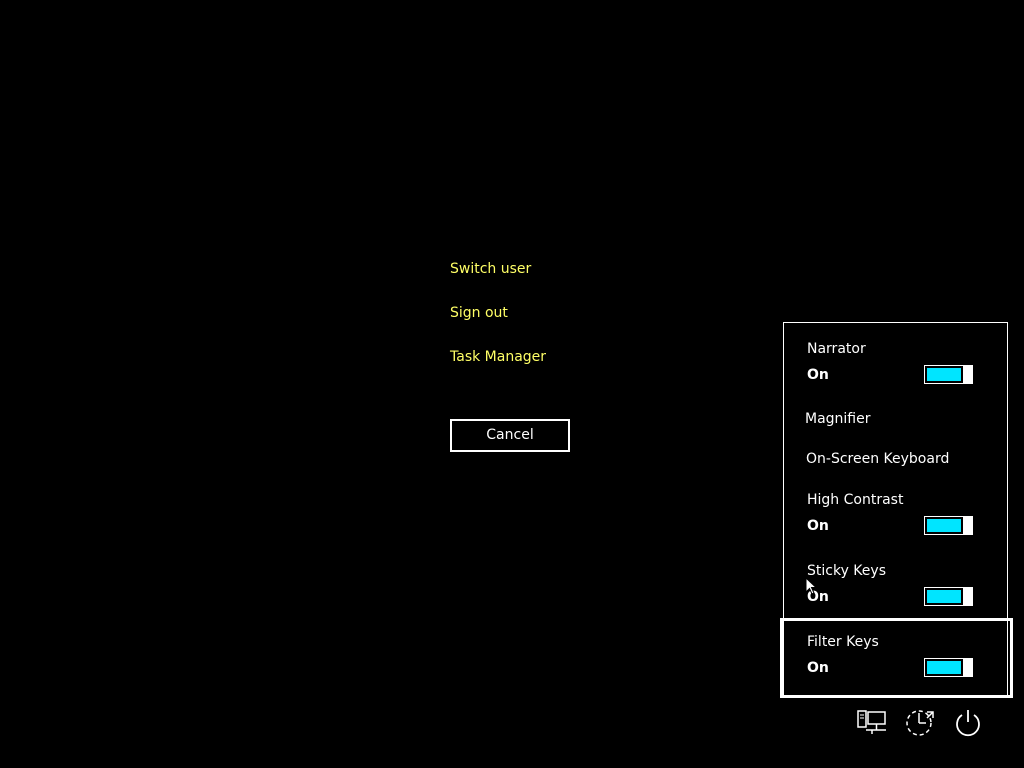  I want to click on filter-keys-label: Filter Keys, so click(843, 642).